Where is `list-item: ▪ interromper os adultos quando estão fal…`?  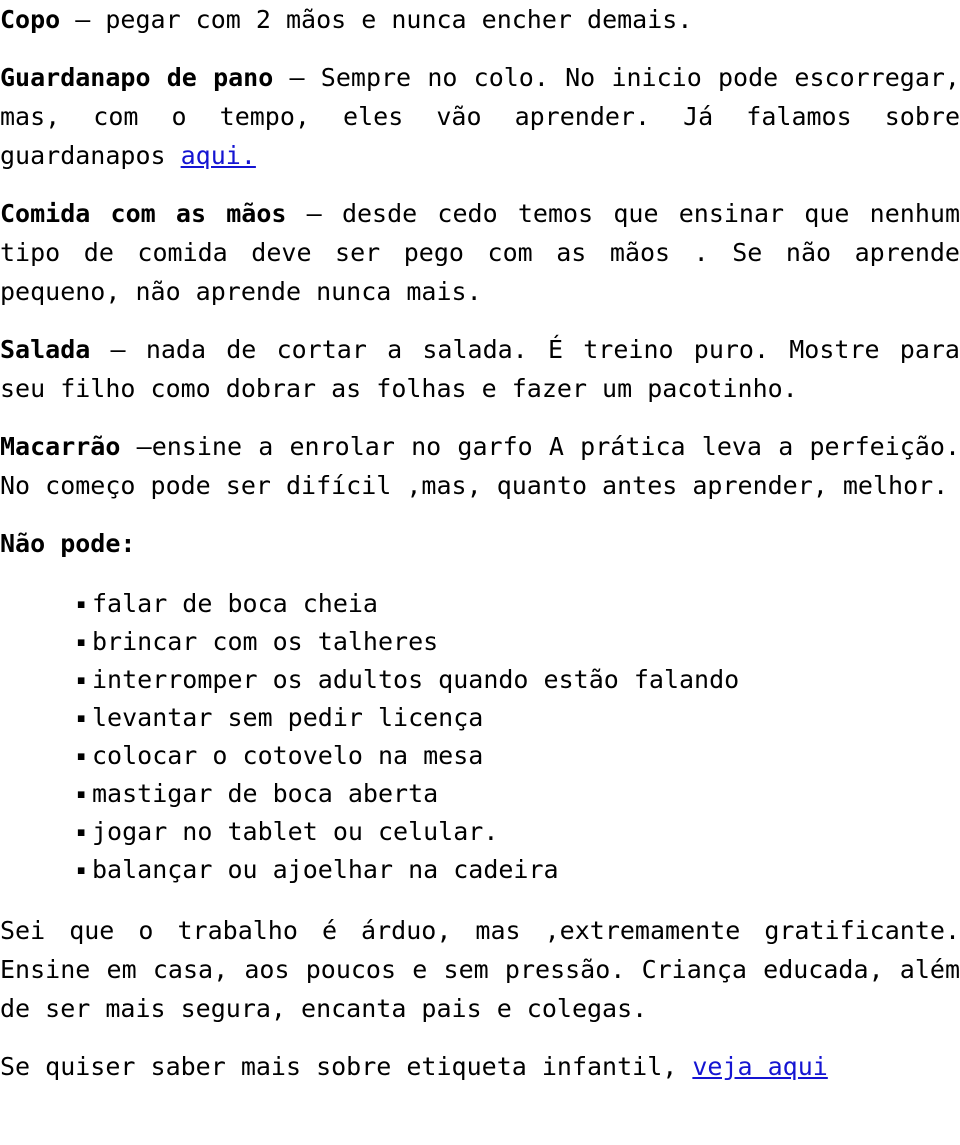 list-item: ▪ interromper os adultos quando estão fal… is located at coordinates (480, 680).